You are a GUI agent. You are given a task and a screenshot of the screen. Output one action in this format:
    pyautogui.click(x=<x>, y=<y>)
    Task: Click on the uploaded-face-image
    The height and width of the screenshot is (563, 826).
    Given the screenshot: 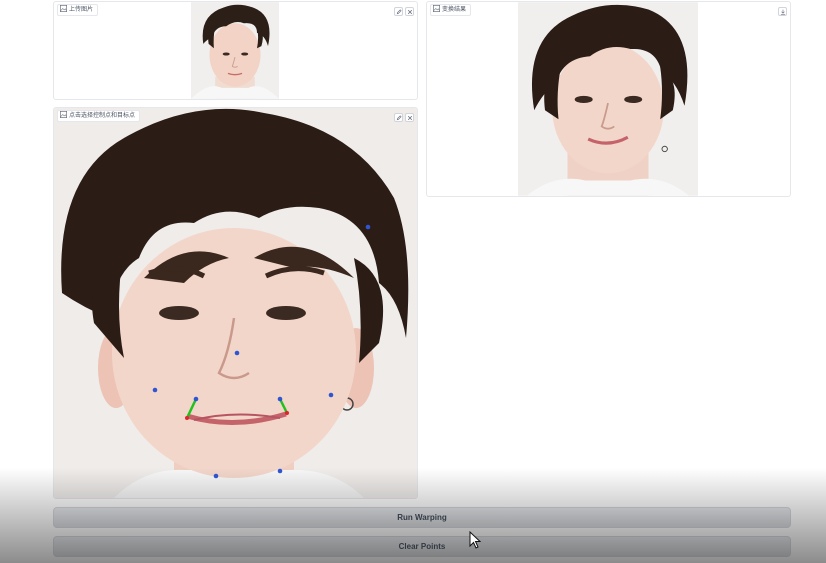 What is the action you would take?
    pyautogui.click(x=235, y=50)
    